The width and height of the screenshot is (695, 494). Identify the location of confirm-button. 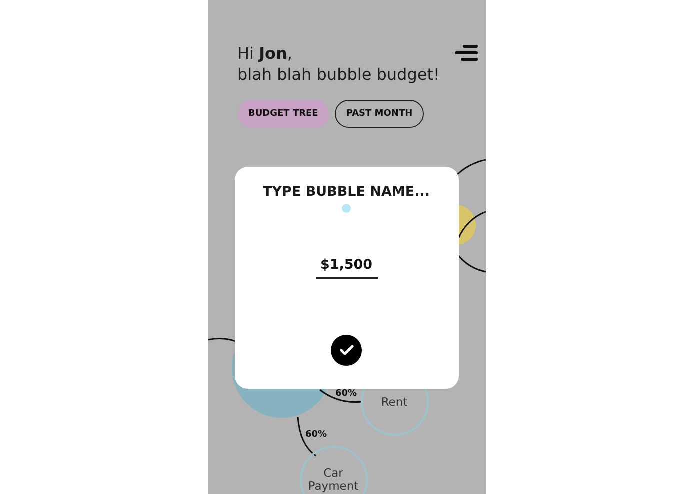
(346, 350).